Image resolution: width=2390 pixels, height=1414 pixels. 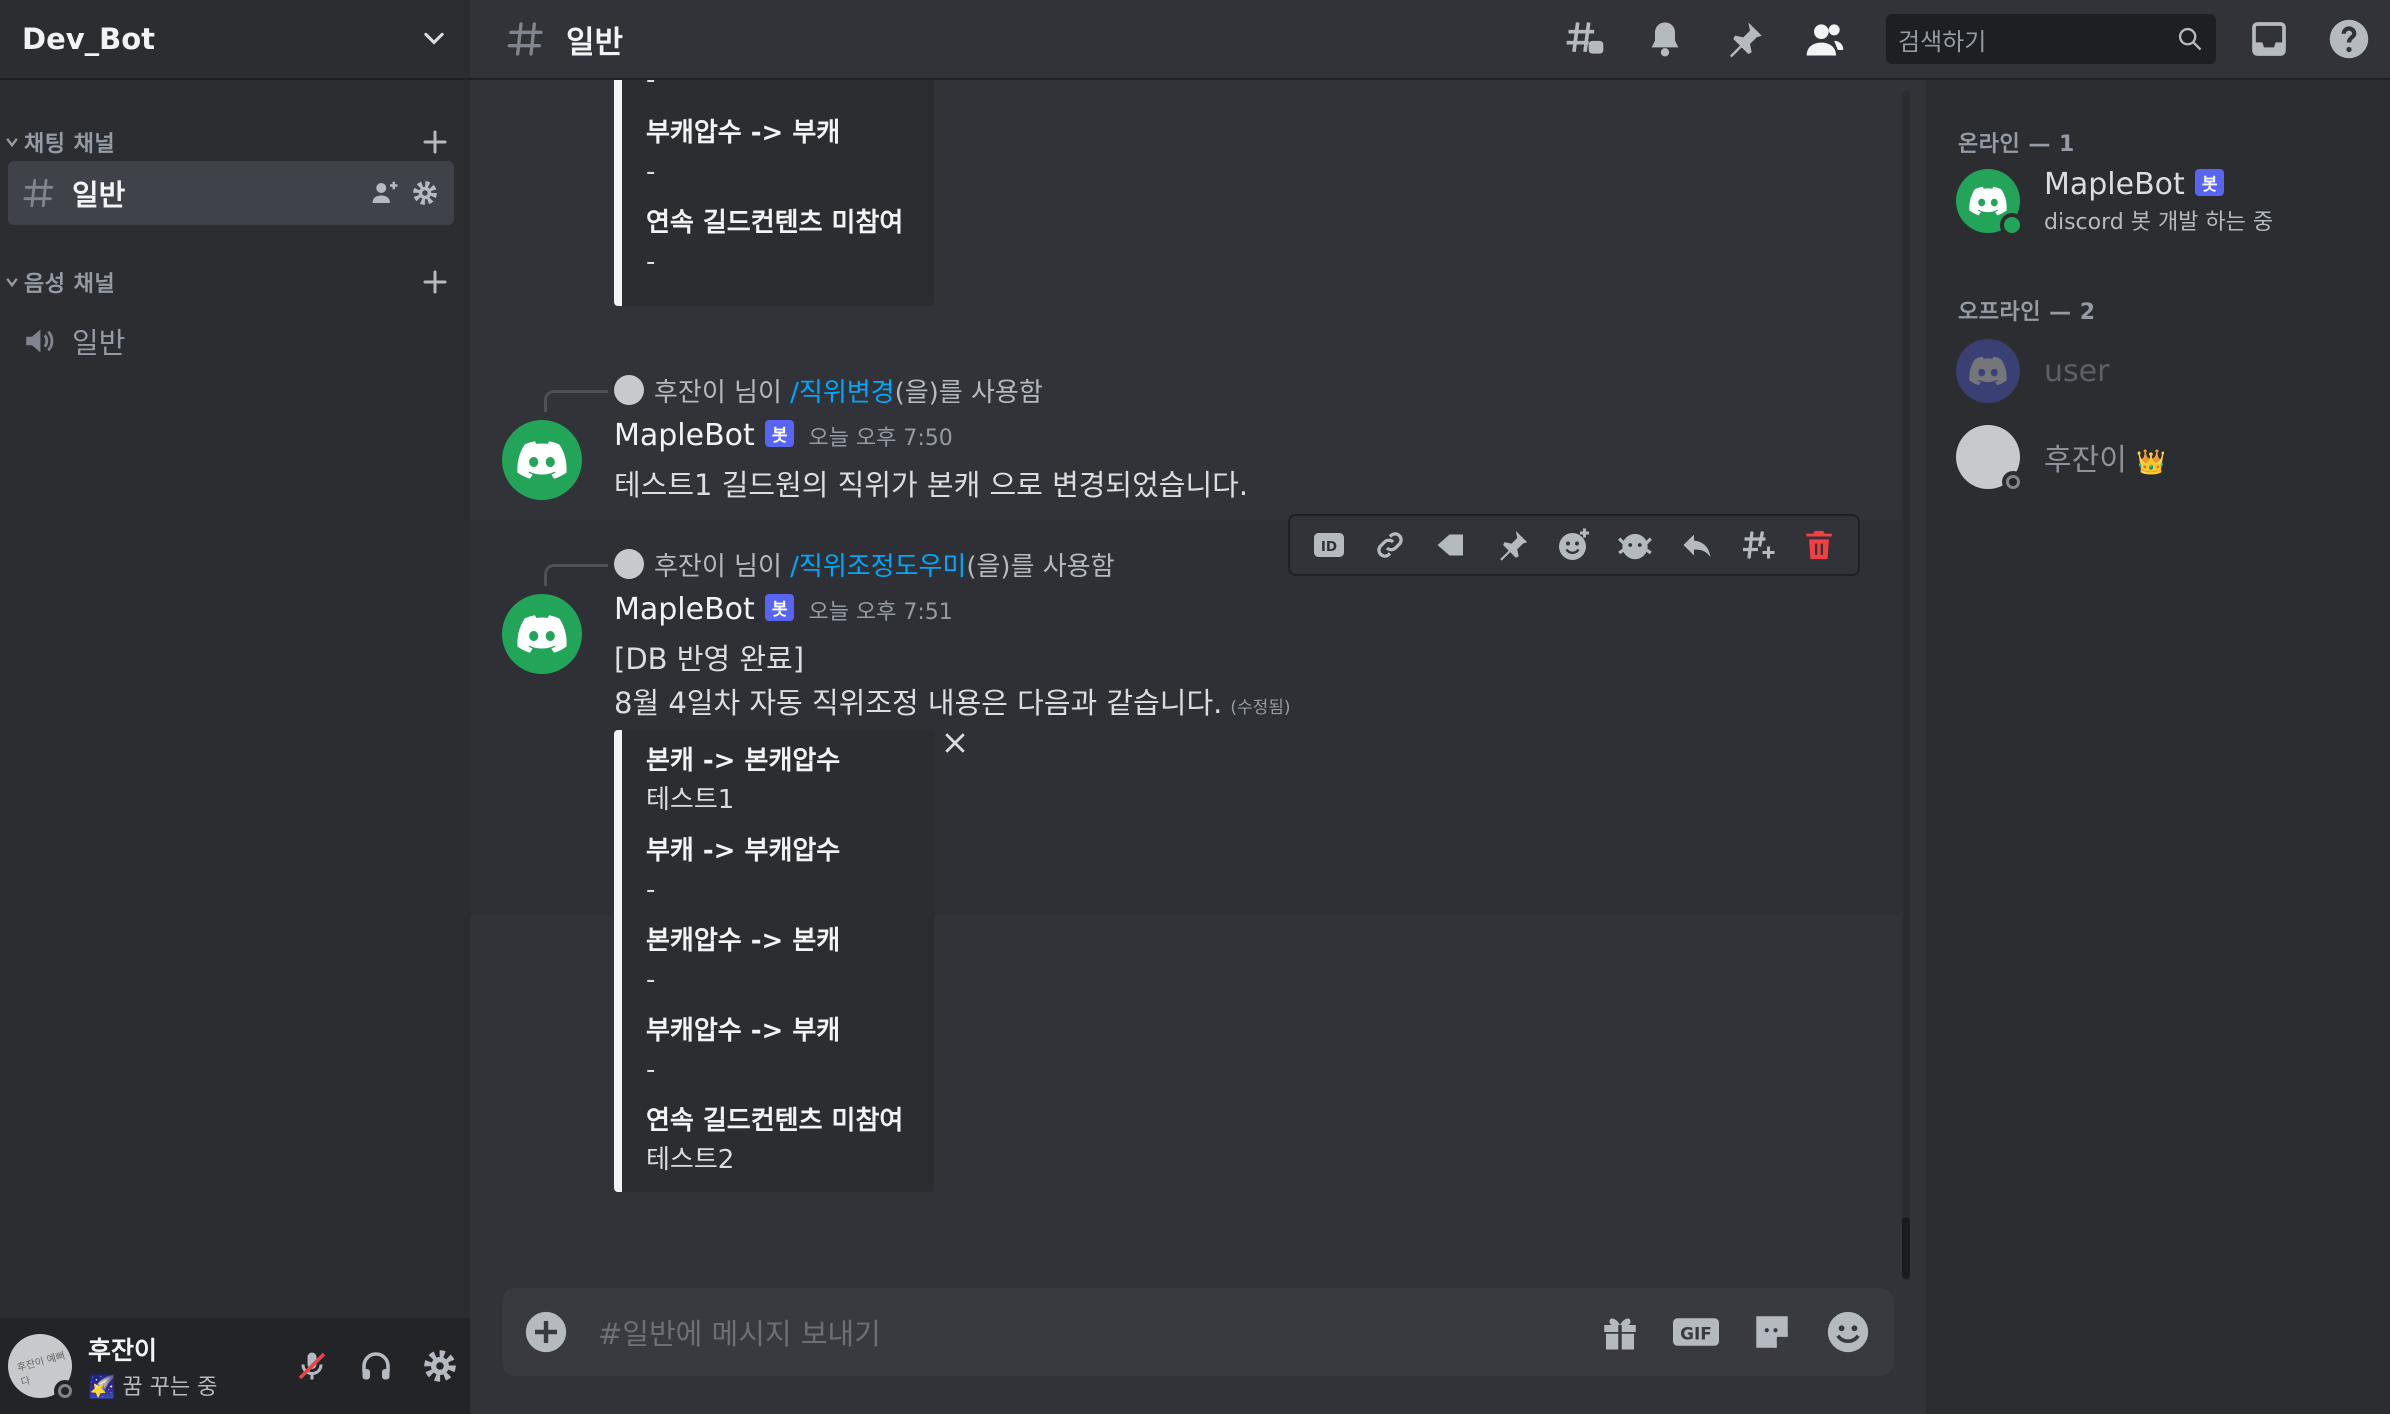 I want to click on mark-unread-button, so click(x=1451, y=545).